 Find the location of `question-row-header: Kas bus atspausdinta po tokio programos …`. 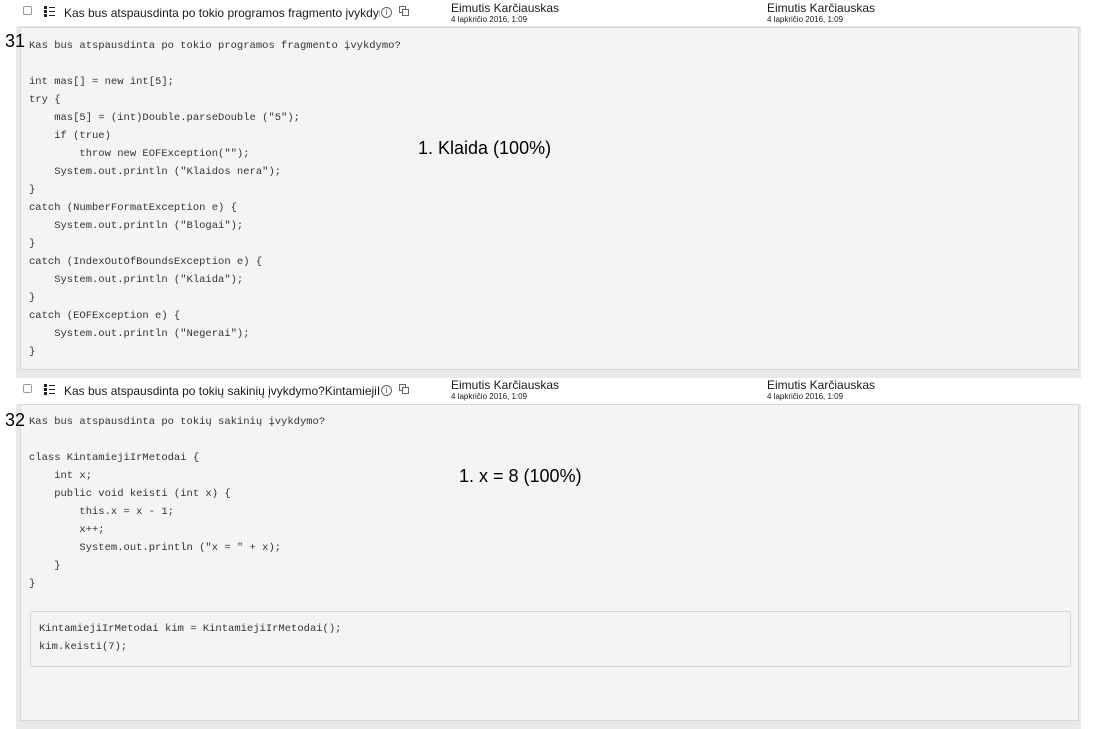

question-row-header: Kas bus atspausdinta po tokio programos … is located at coordinates (548, 13).